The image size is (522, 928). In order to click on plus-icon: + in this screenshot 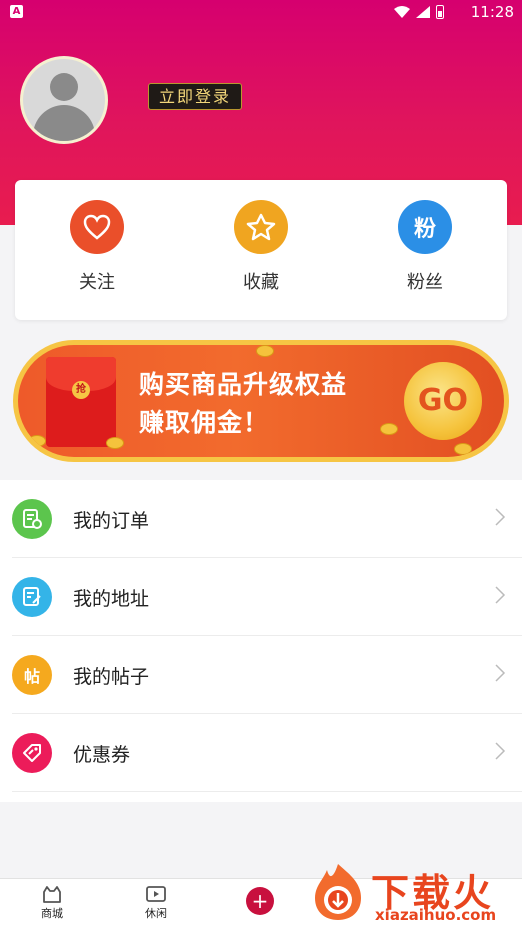, I will do `click(260, 901)`.